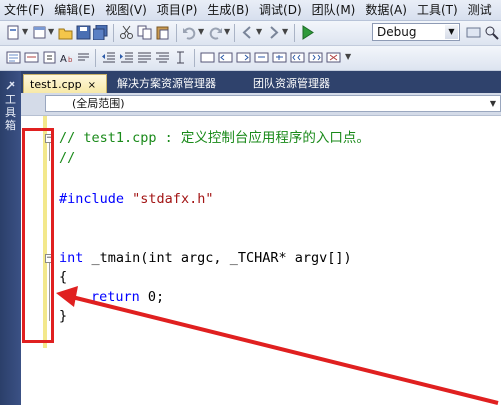 The image size is (501, 405). I want to click on code-line: int _tmain(int argc, _TCHAR* argv[]), so click(205, 258).